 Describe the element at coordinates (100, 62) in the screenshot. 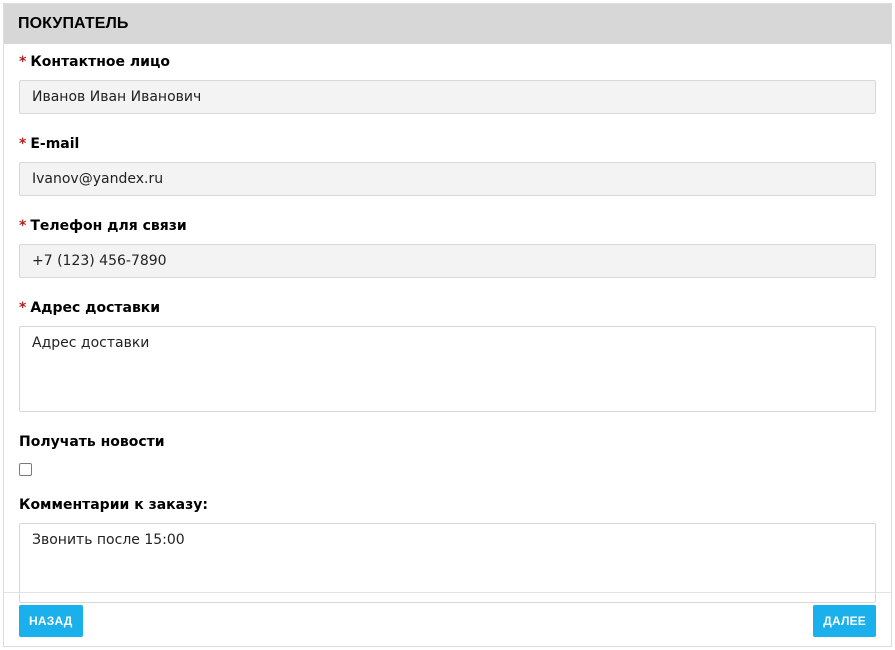

I see `contact-label-text: Контактное лицо` at that location.